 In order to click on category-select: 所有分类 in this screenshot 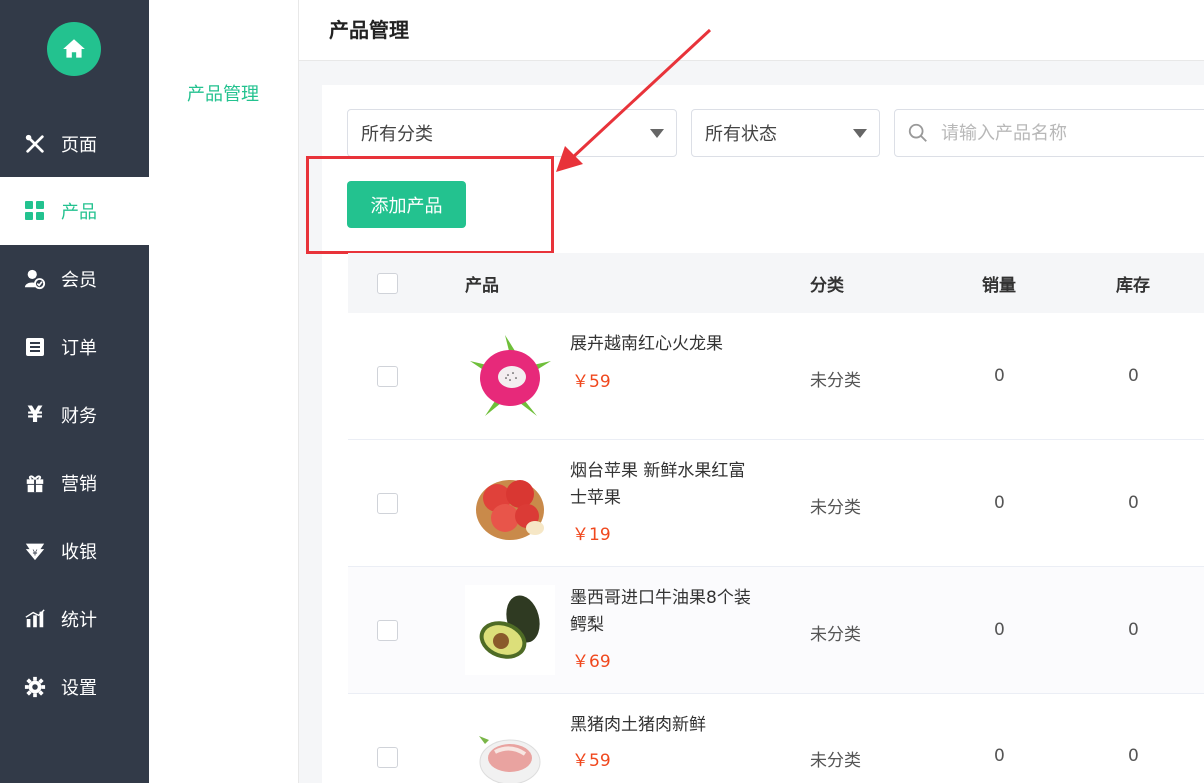, I will do `click(512, 133)`.